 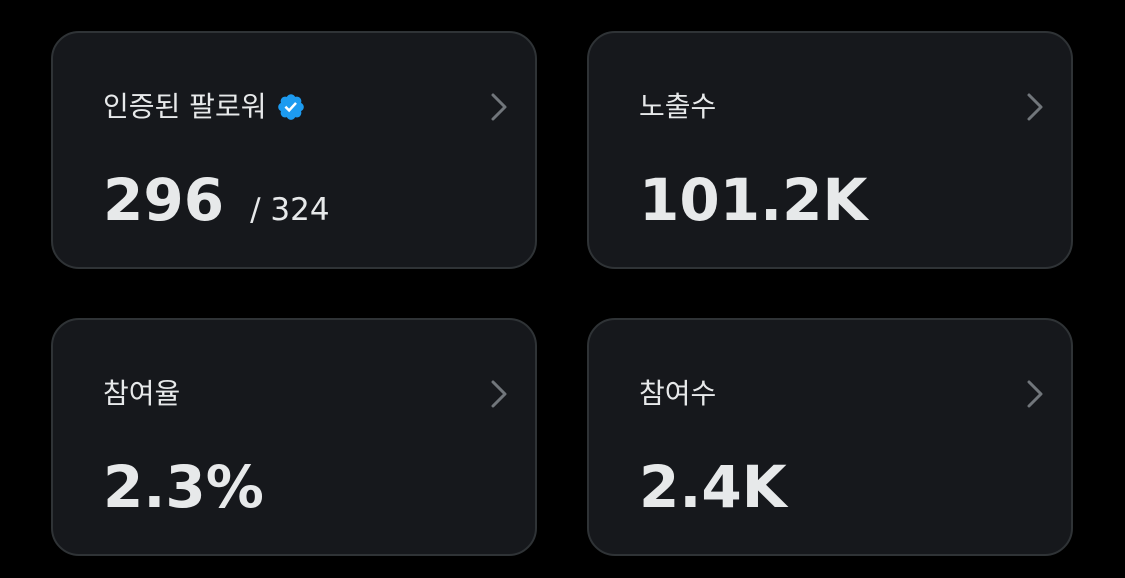 What do you see at coordinates (185, 106) in the screenshot?
I see `card-title: 인증된 팔로워` at bounding box center [185, 106].